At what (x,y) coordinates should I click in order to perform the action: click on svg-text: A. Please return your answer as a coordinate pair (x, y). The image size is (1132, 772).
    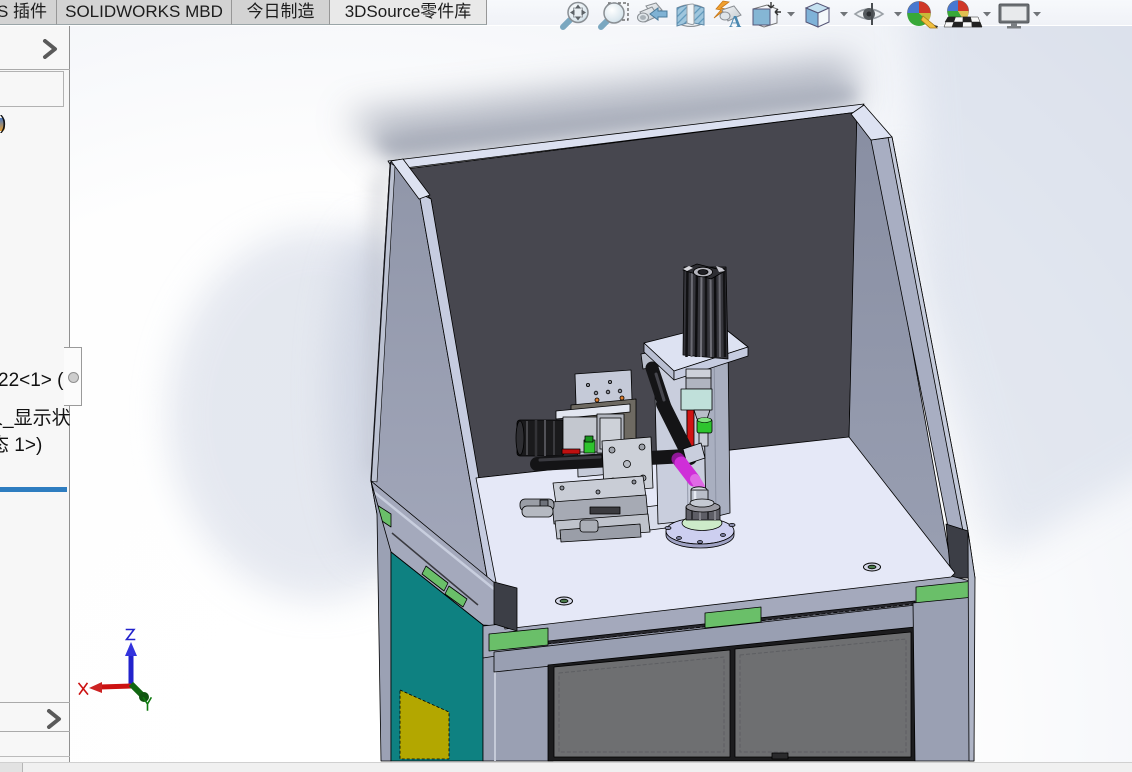
    Looking at the image, I should click on (735, 21).